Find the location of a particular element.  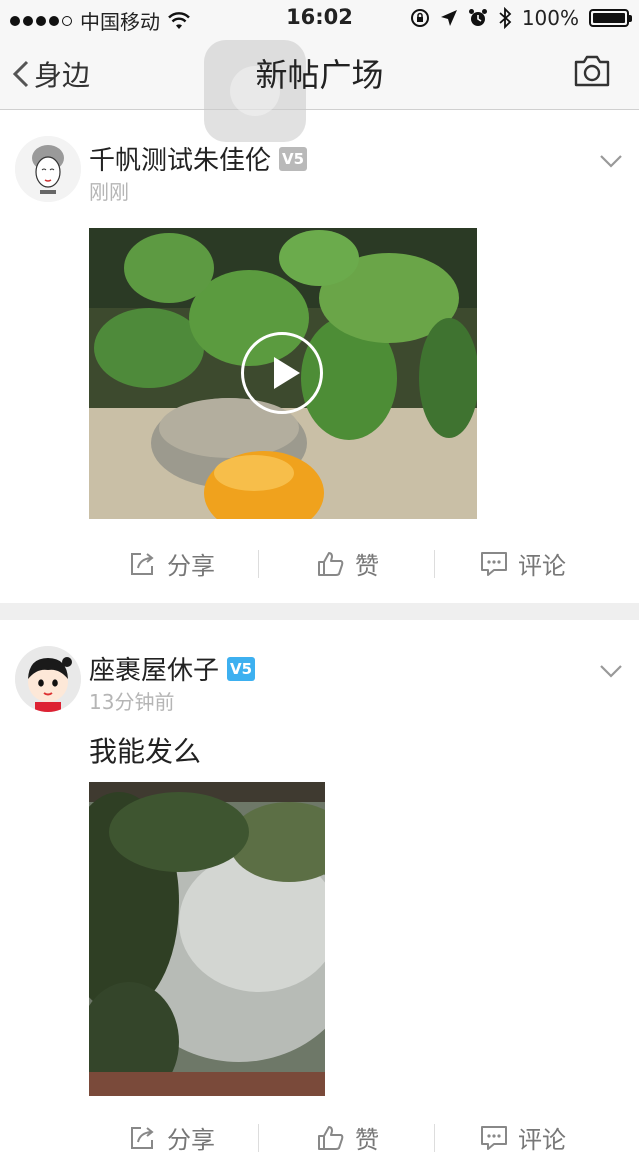

rotation-lock-icon is located at coordinates (419, 18).